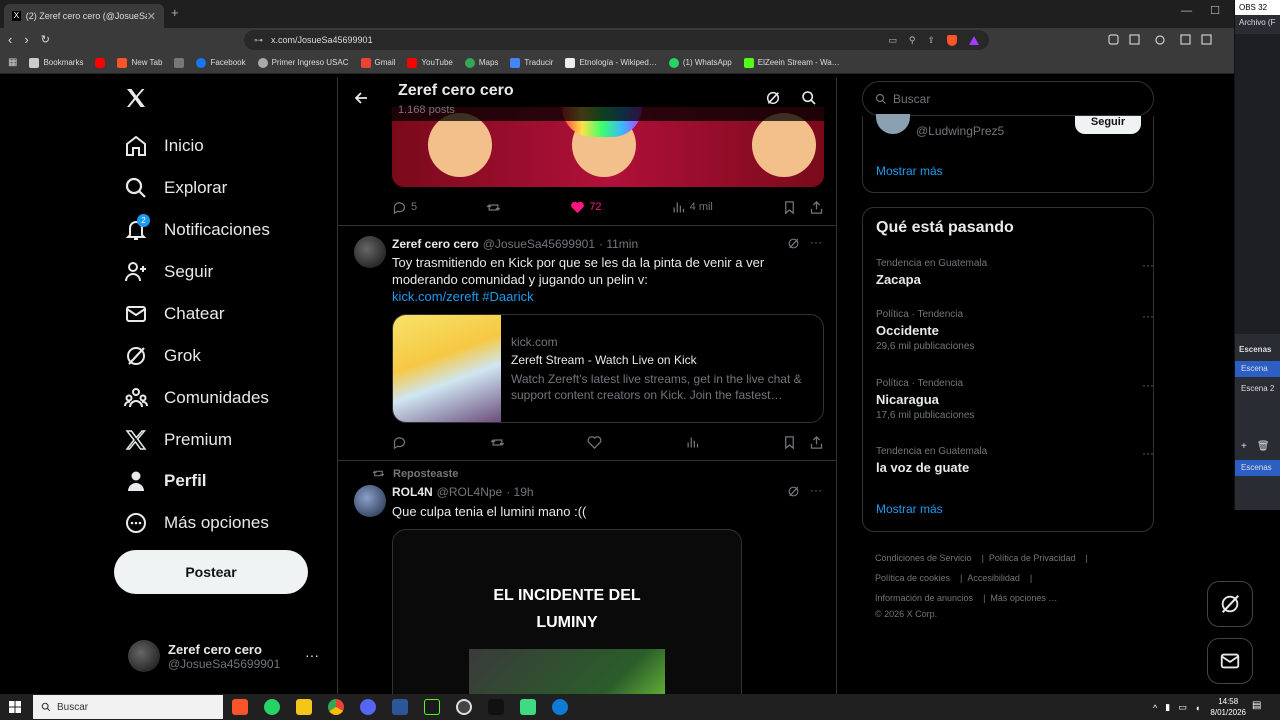  I want to click on x-logo-icon, so click(136, 98).